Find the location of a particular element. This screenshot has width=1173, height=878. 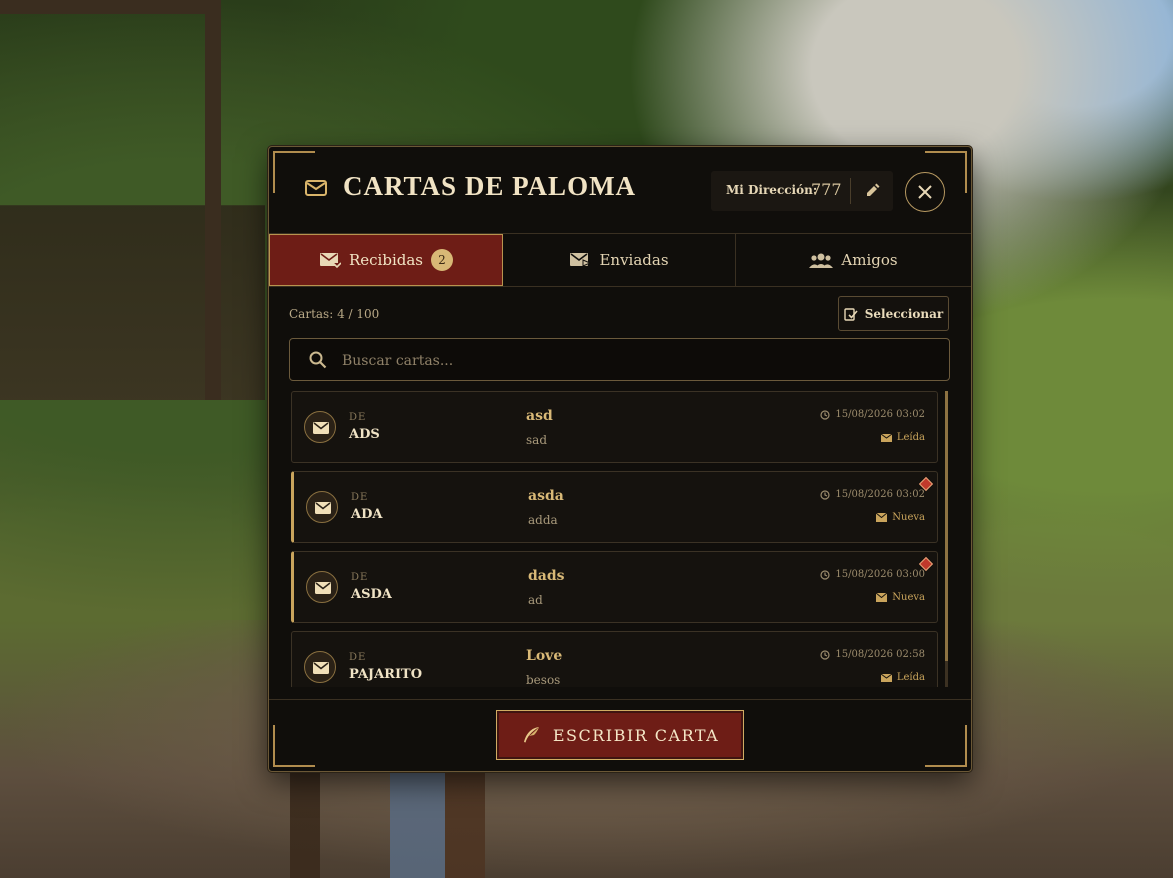

letter-subject: Love is located at coordinates (544, 656).